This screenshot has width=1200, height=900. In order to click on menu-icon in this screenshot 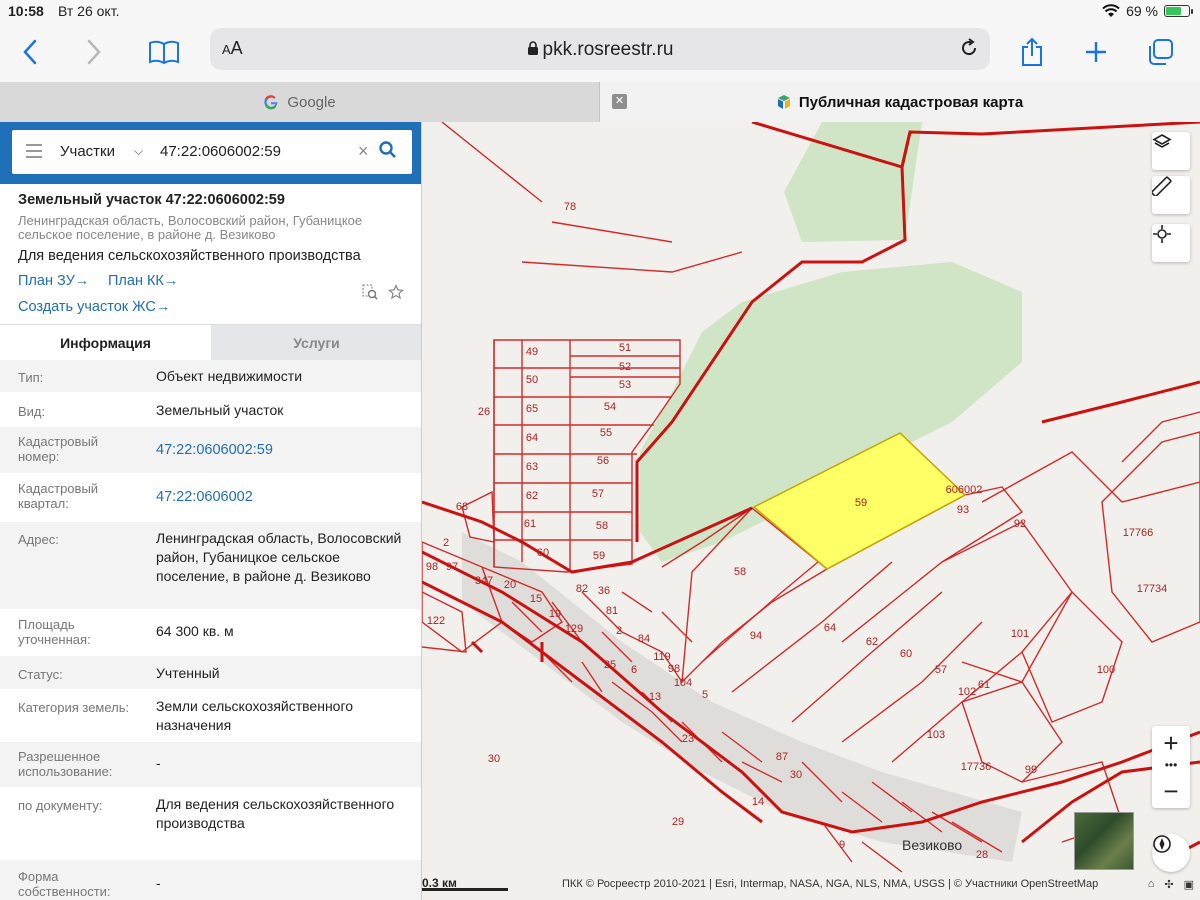, I will do `click(34, 153)`.